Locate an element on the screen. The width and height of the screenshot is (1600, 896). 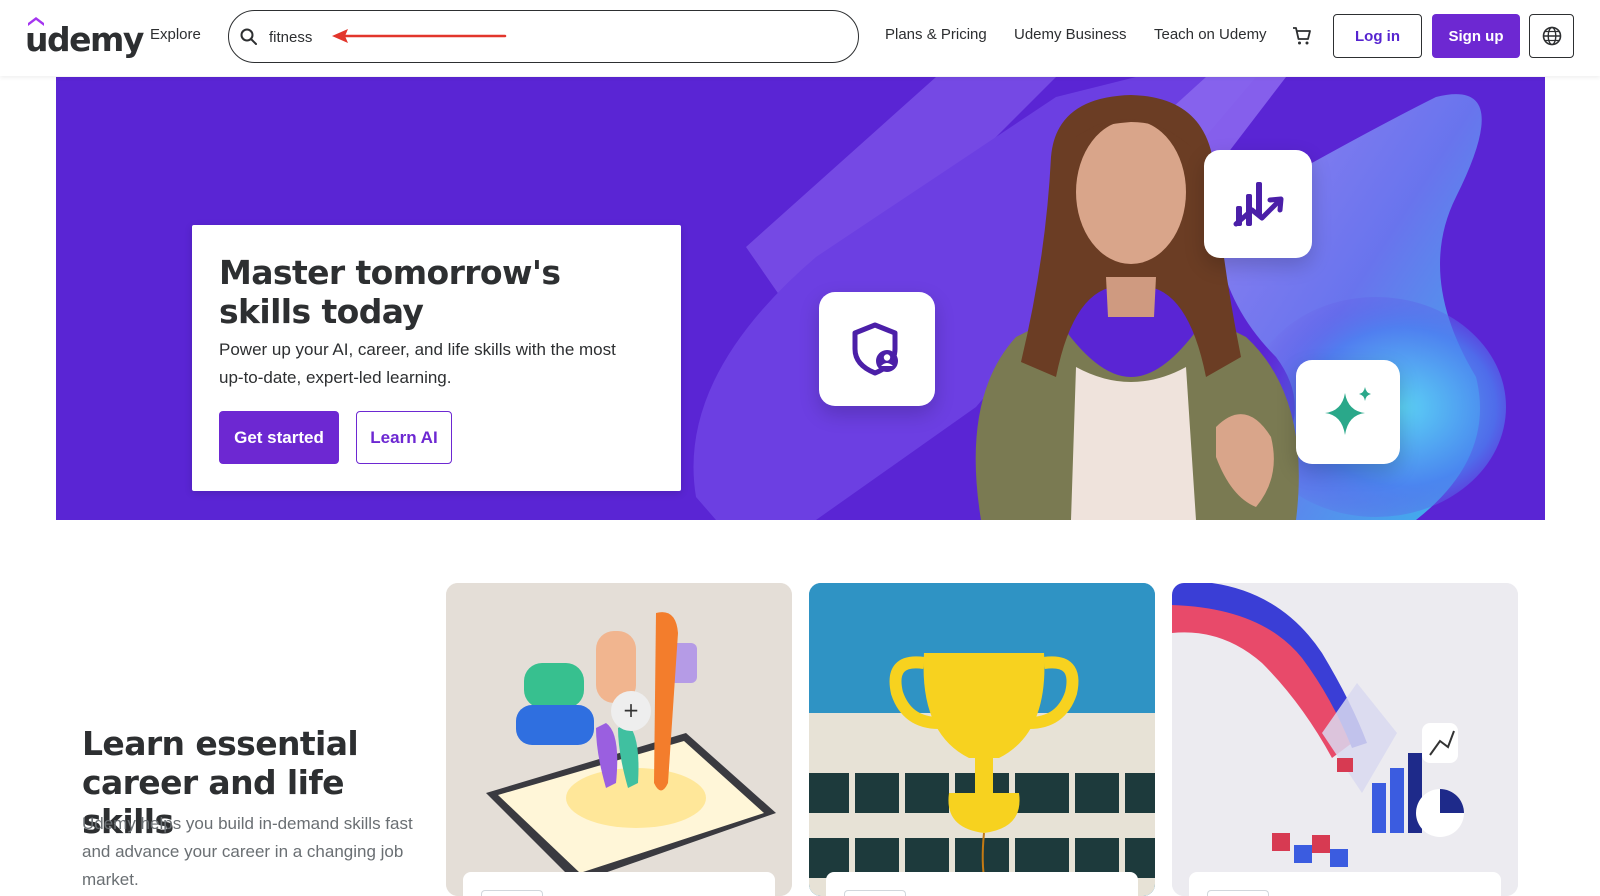
explore-link: Explore is located at coordinates (175, 34).